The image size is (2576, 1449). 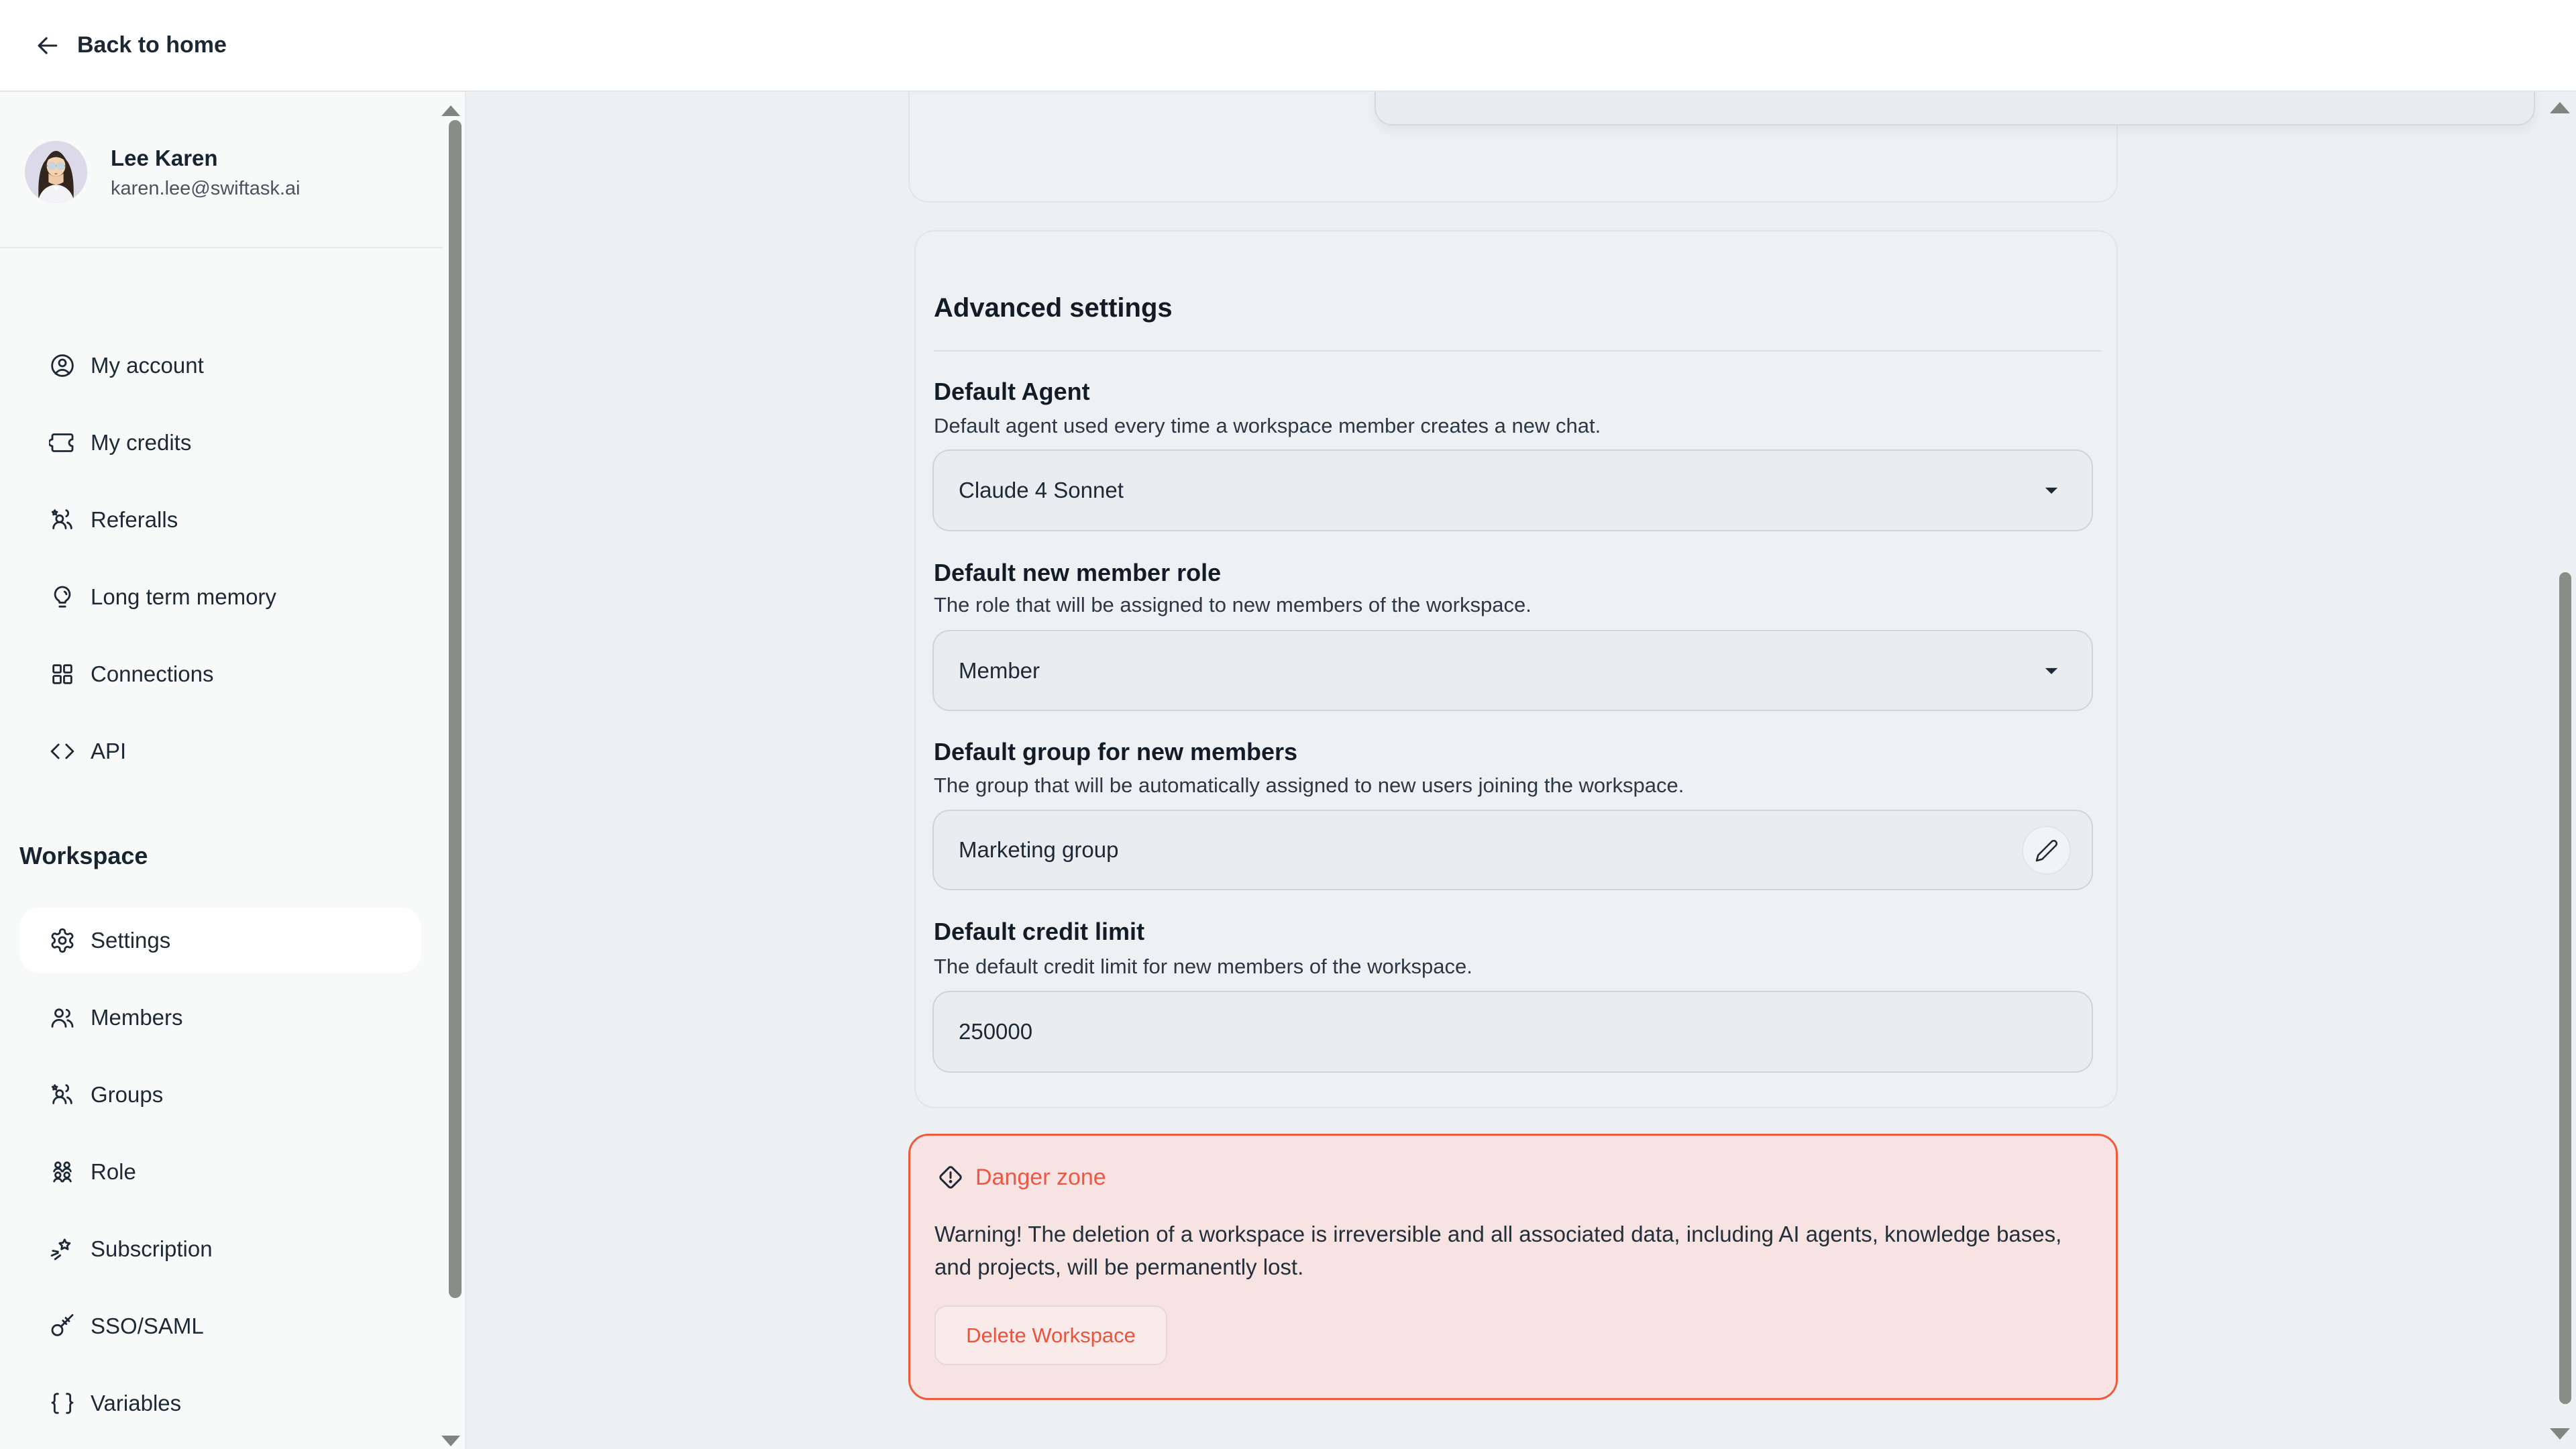 I want to click on sidebar-item-label: Groups, so click(x=127, y=1094).